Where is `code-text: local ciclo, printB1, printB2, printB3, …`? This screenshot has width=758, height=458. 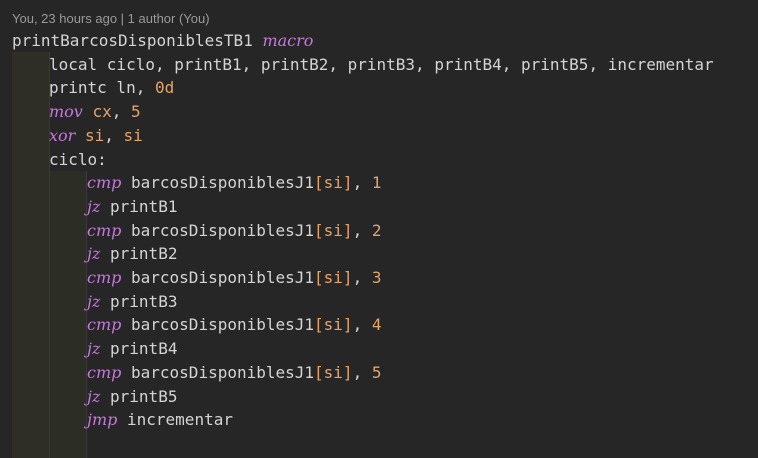 code-text: local ciclo, printB1, printB2, printB3, … is located at coordinates (381, 64).